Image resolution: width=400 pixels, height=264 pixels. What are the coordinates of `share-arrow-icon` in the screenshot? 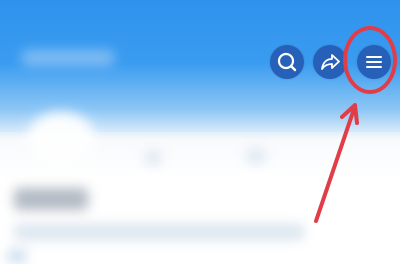 It's located at (330, 62).